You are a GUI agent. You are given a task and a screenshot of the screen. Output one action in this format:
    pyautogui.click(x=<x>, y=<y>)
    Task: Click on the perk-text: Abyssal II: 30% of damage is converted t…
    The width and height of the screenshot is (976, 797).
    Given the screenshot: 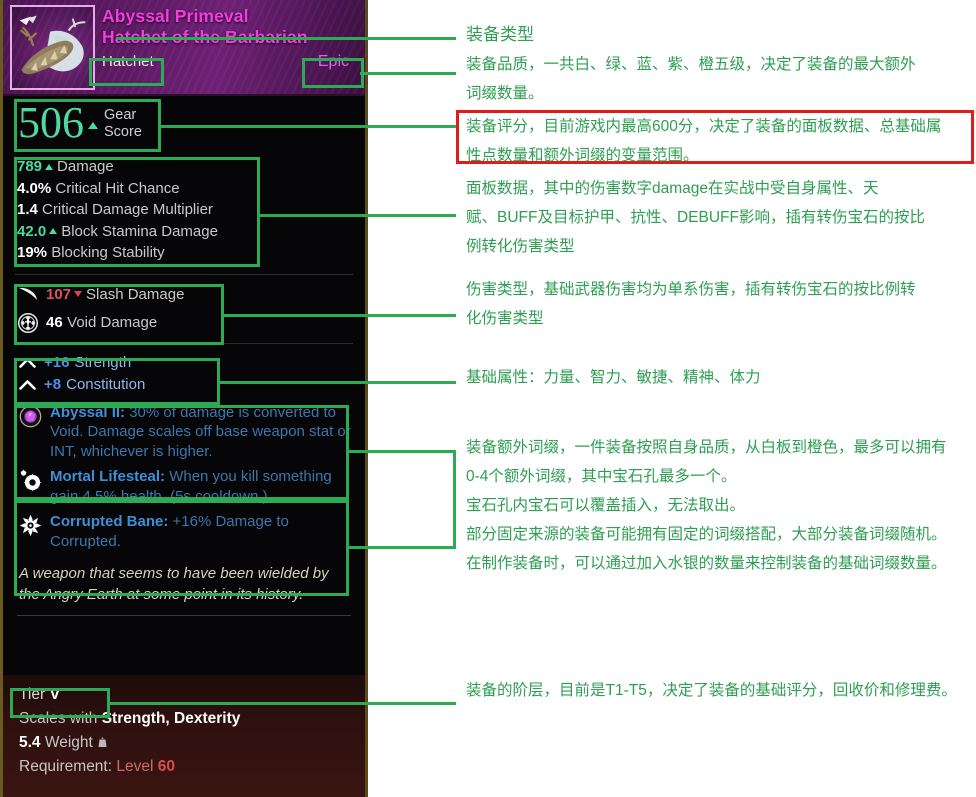 What is the action you would take?
    pyautogui.click(x=200, y=431)
    